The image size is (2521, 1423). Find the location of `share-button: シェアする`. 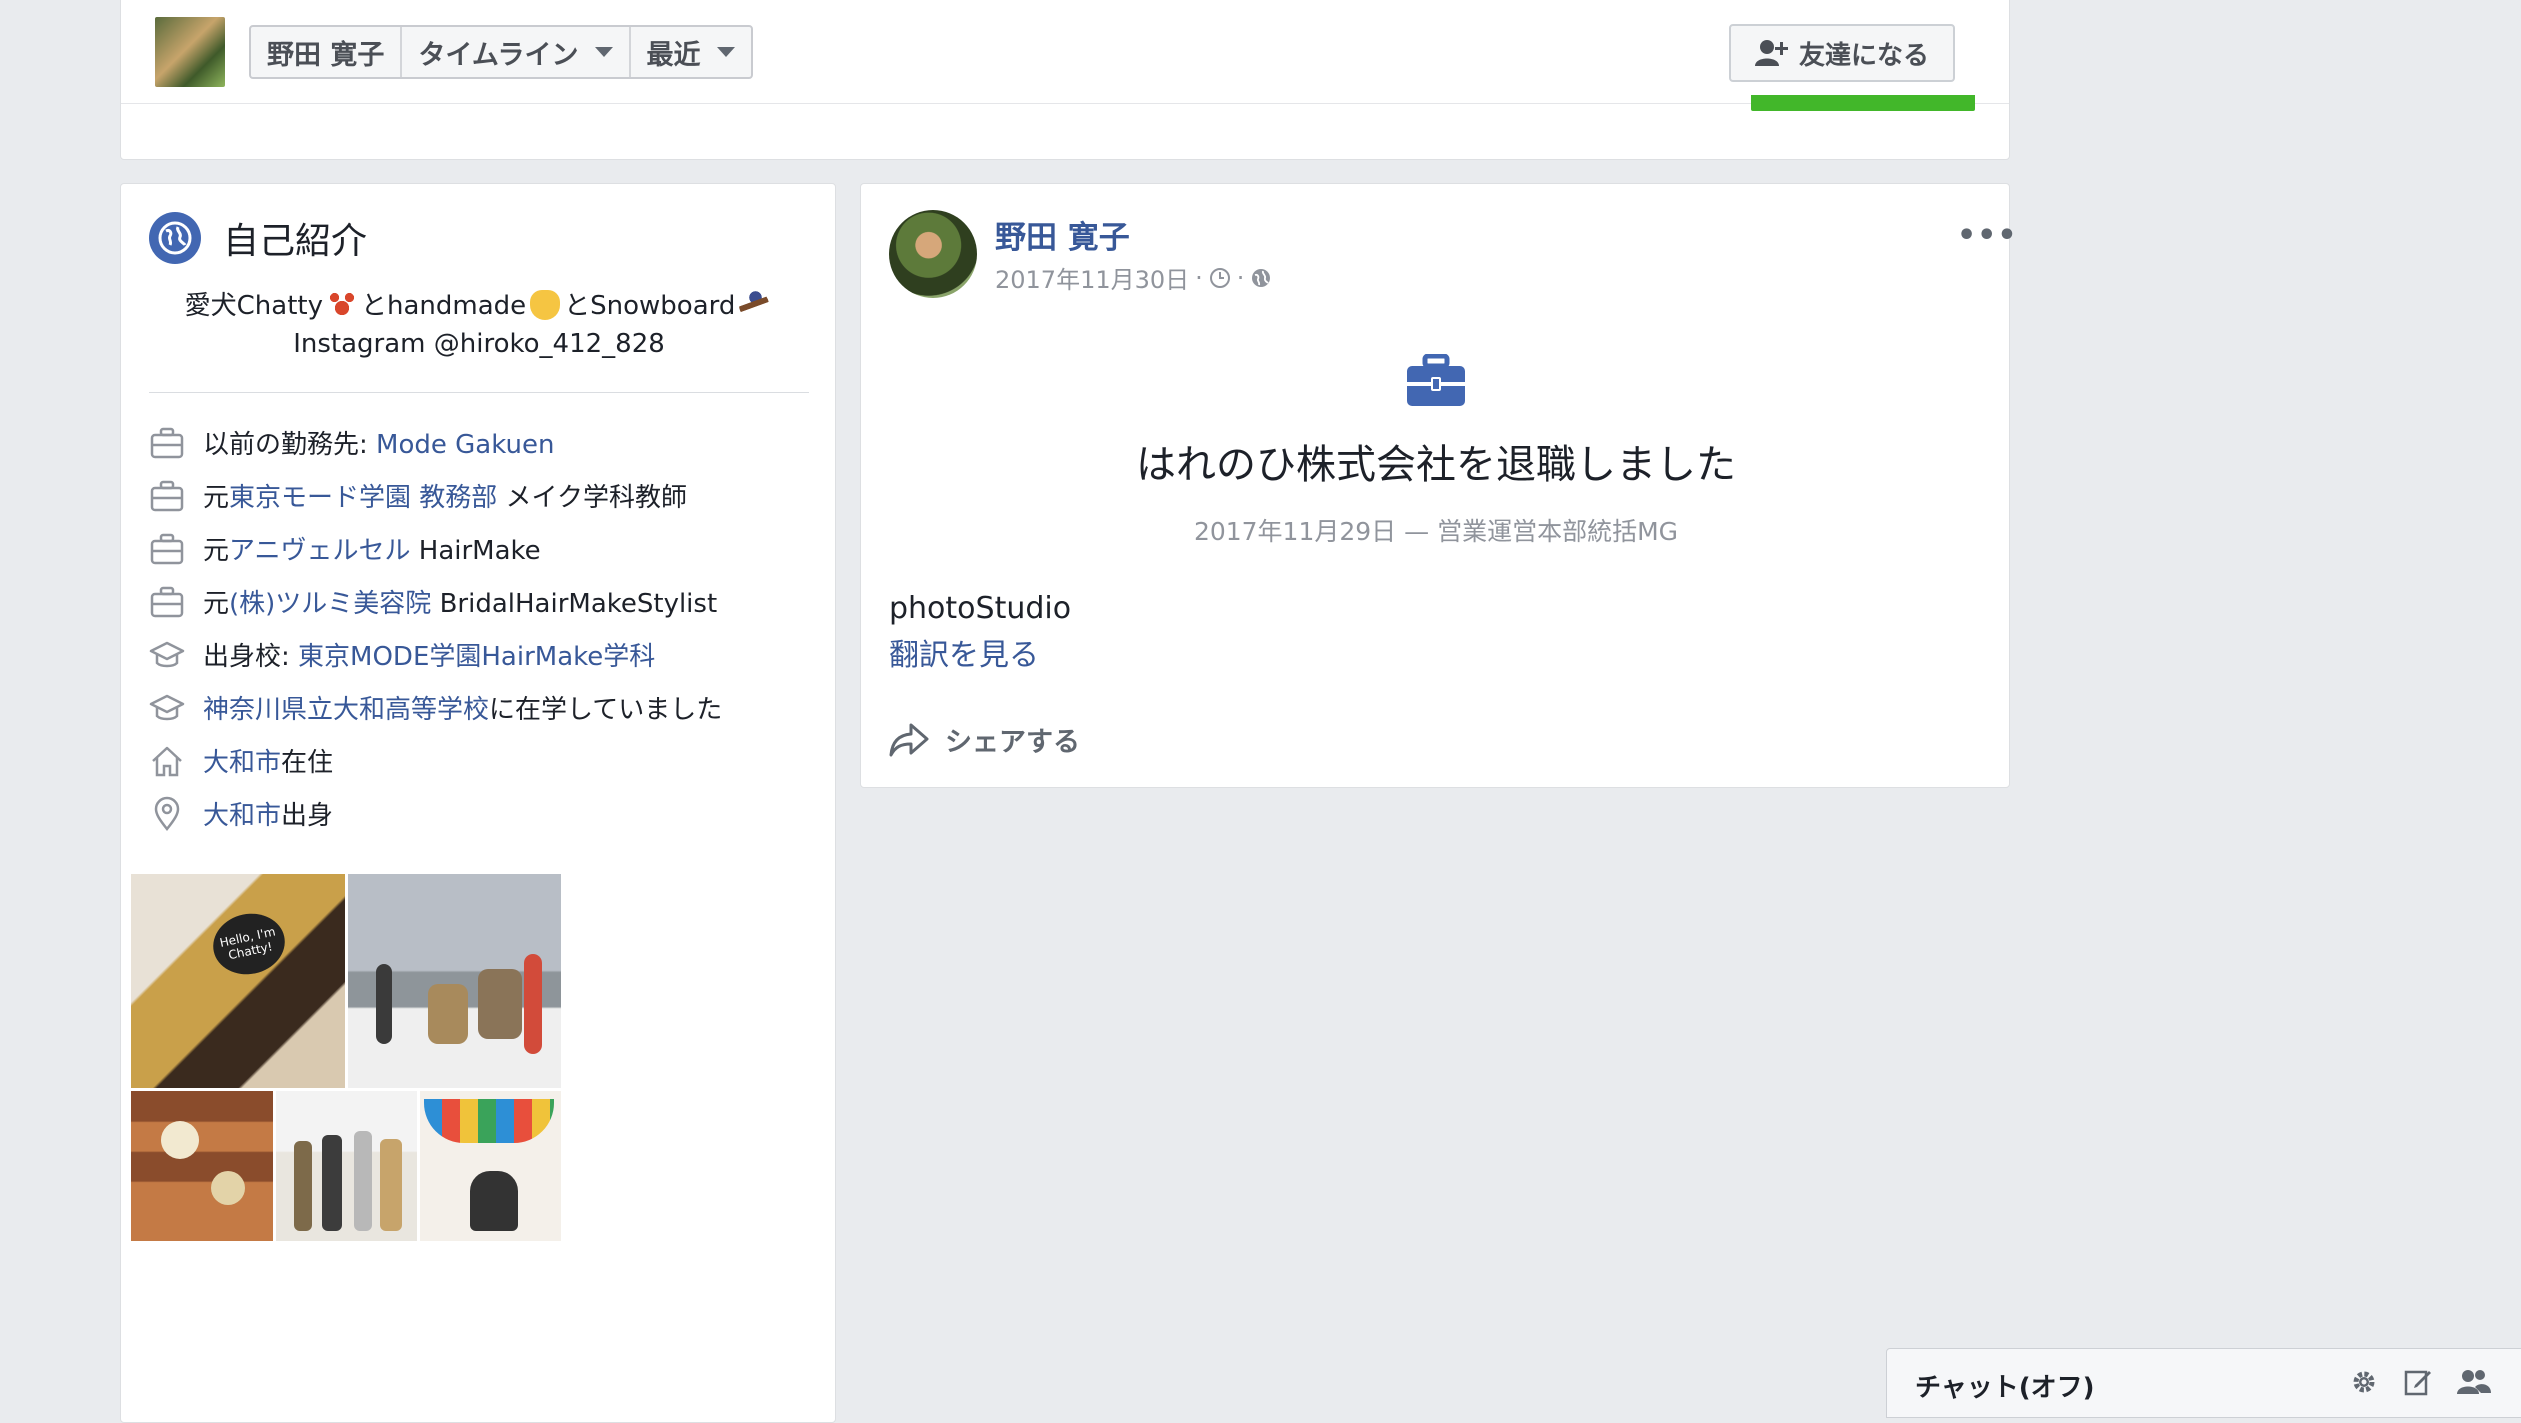

share-button: シェアする is located at coordinates (984, 739).